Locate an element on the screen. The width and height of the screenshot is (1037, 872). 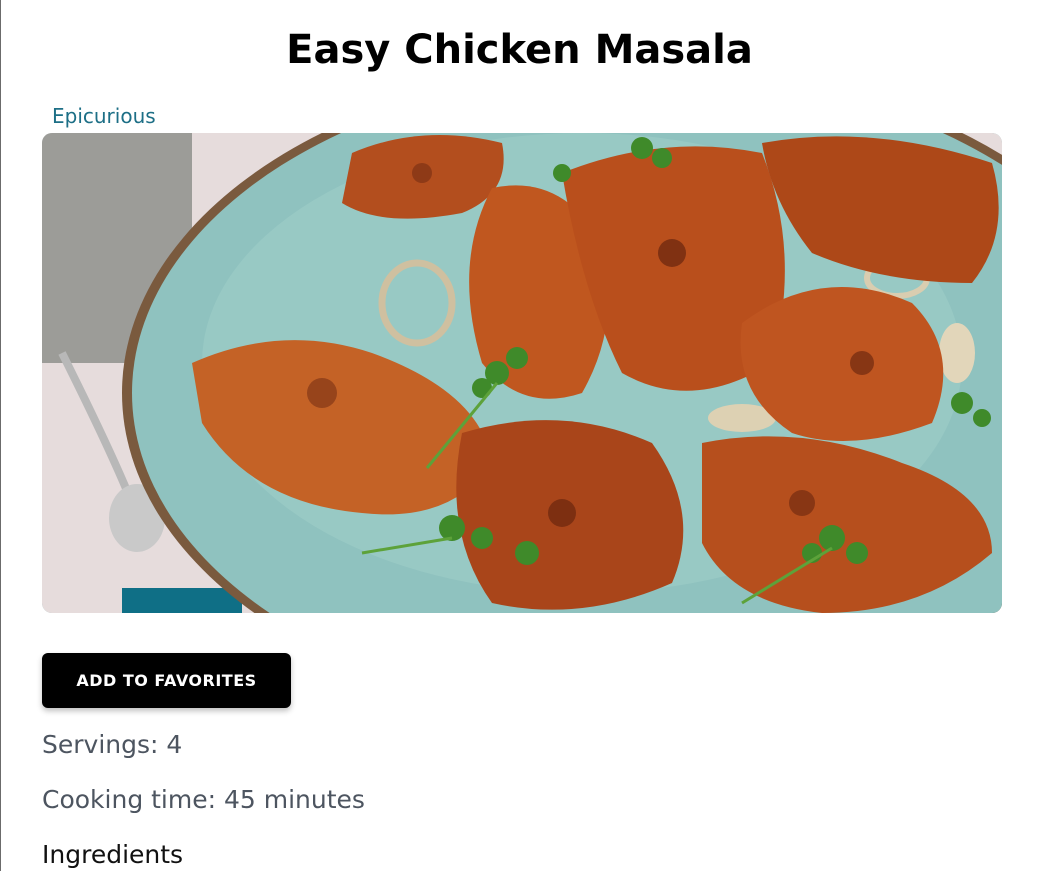
ingredients-heading: Ingredients is located at coordinates (113, 854).